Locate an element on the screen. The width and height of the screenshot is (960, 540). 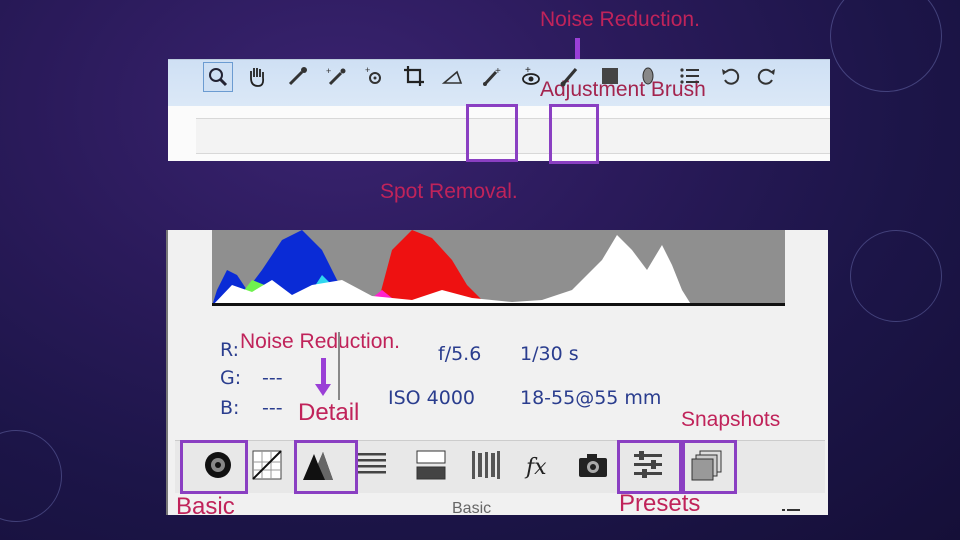
graduated-filter-tool-icon is located at coordinates (610, 76).